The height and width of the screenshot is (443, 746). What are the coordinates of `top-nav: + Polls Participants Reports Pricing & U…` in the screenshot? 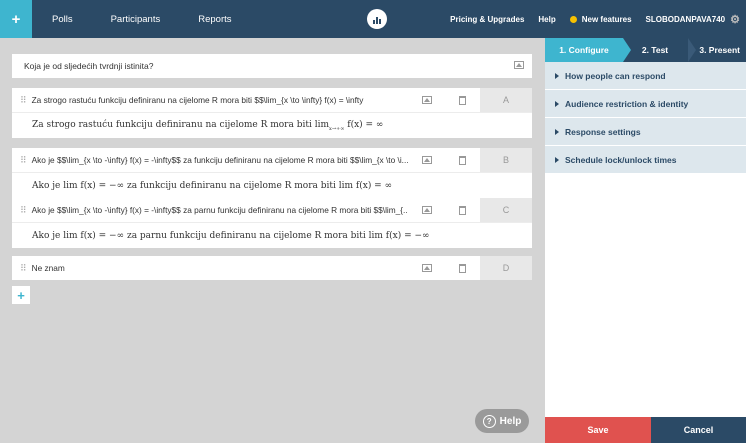 It's located at (373, 19).